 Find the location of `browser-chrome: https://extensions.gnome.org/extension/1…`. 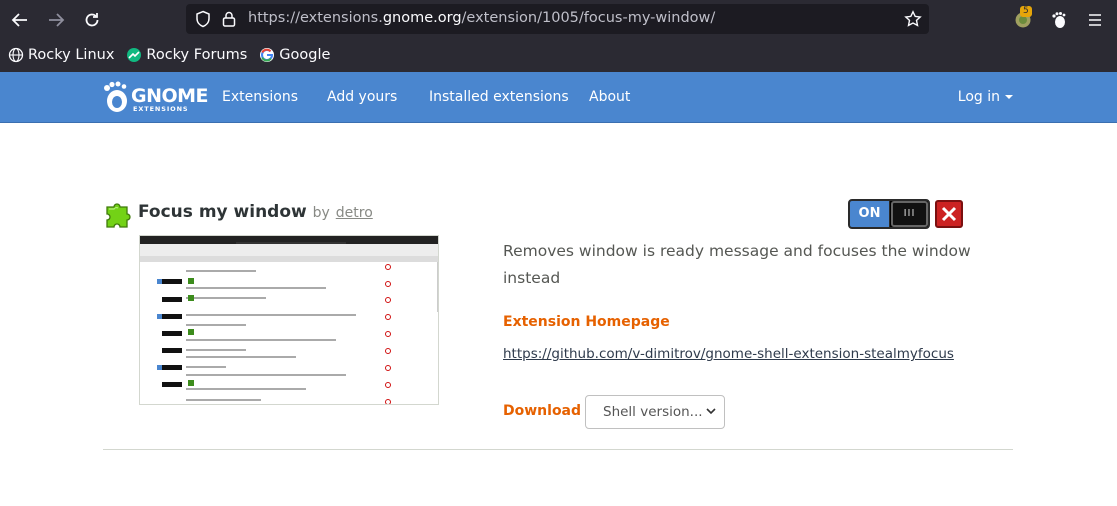

browser-chrome: https://extensions.gnome.org/extension/1… is located at coordinates (558, 36).